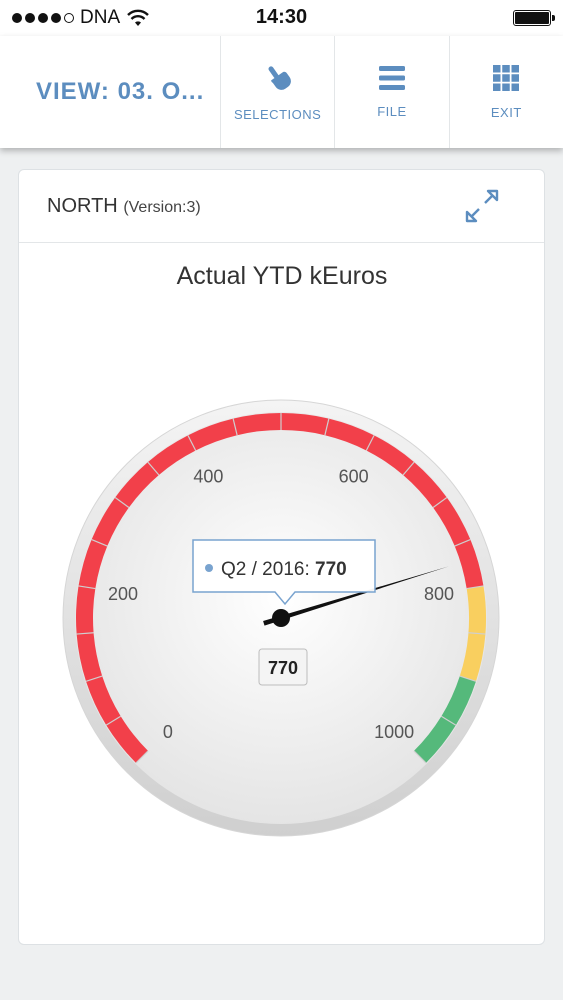 Image resolution: width=563 pixels, height=1000 pixels. I want to click on tick-label: 1000, so click(394, 732).